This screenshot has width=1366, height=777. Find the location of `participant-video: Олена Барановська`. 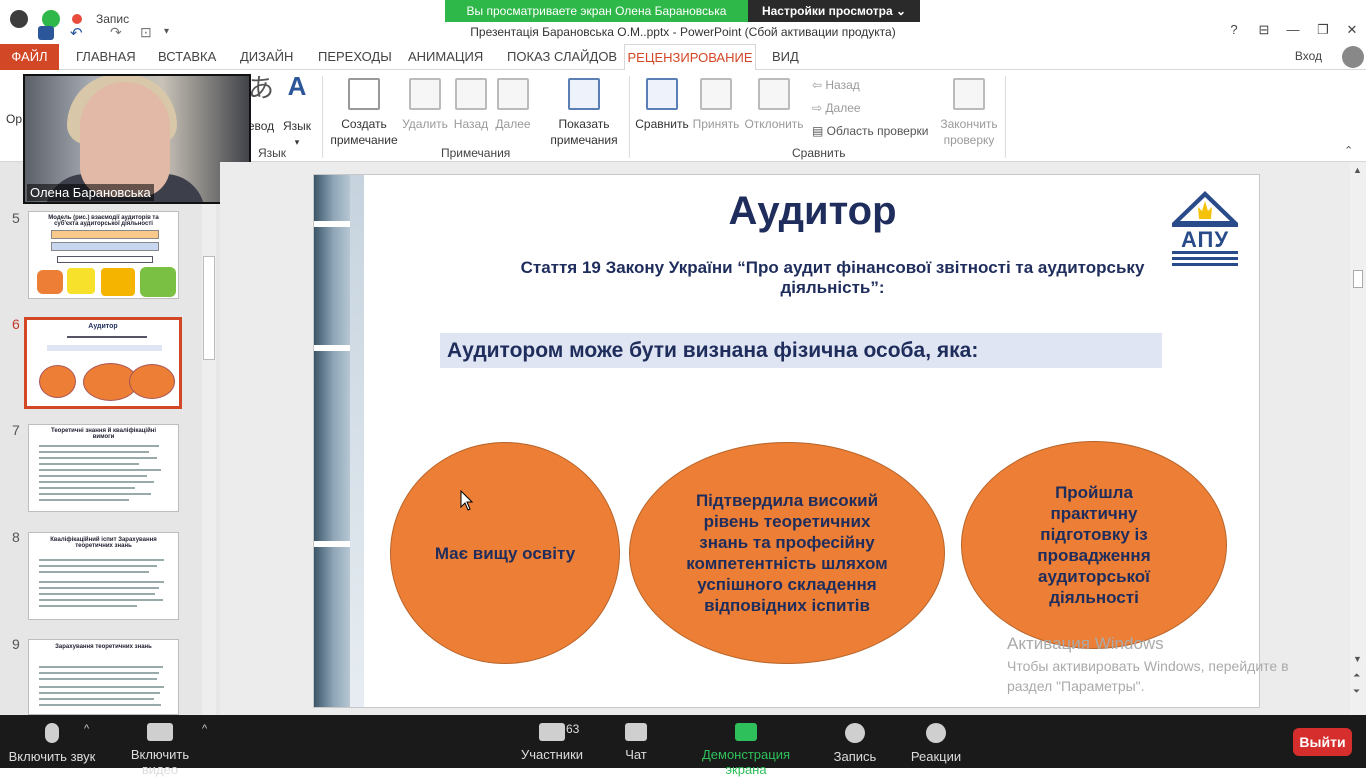

participant-video: Олена Барановська is located at coordinates (137, 139).